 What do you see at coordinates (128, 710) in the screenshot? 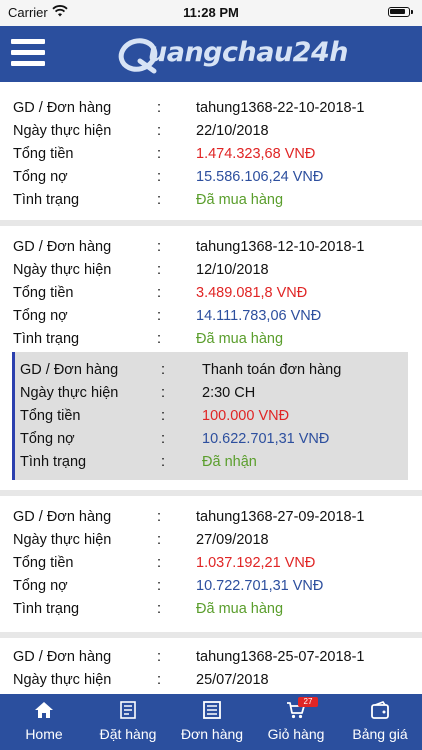
I see `order-form-icon` at bounding box center [128, 710].